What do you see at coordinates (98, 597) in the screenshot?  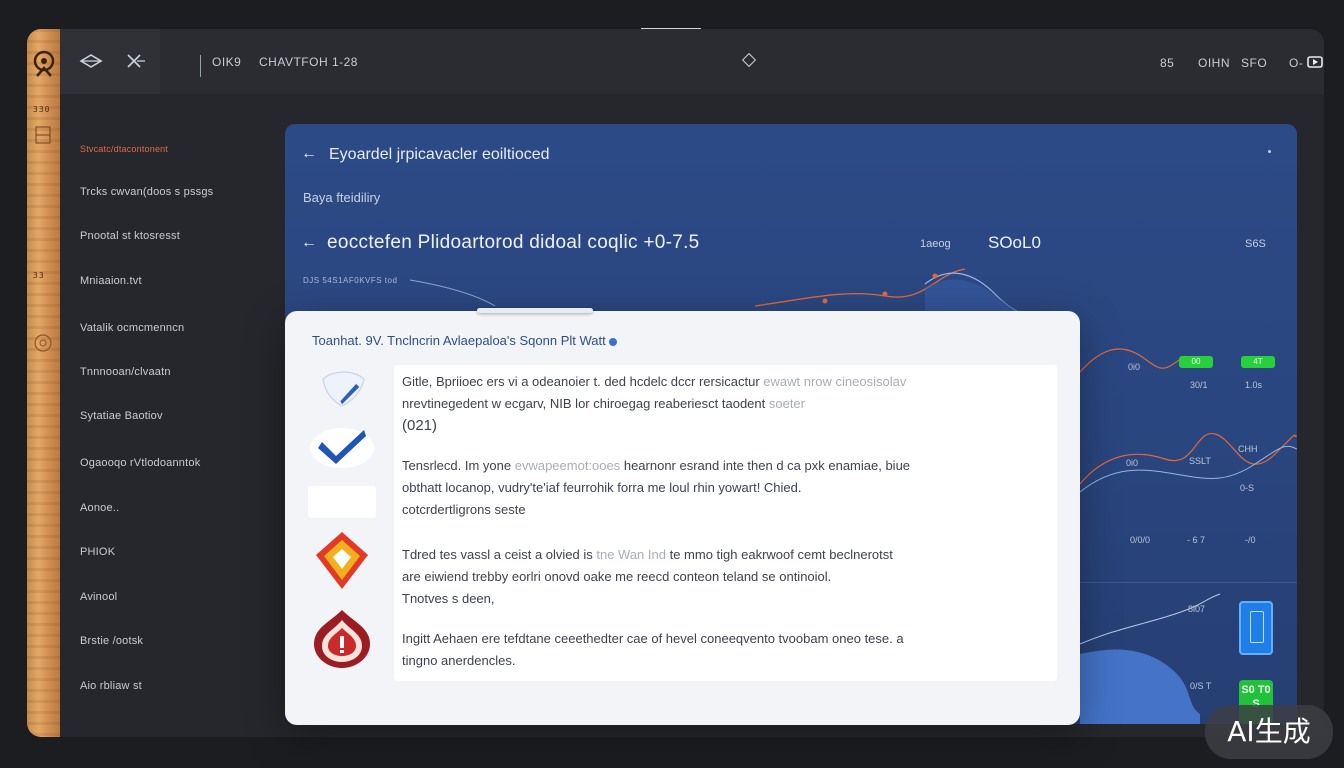 I see `sidebar-item: Avinool` at bounding box center [98, 597].